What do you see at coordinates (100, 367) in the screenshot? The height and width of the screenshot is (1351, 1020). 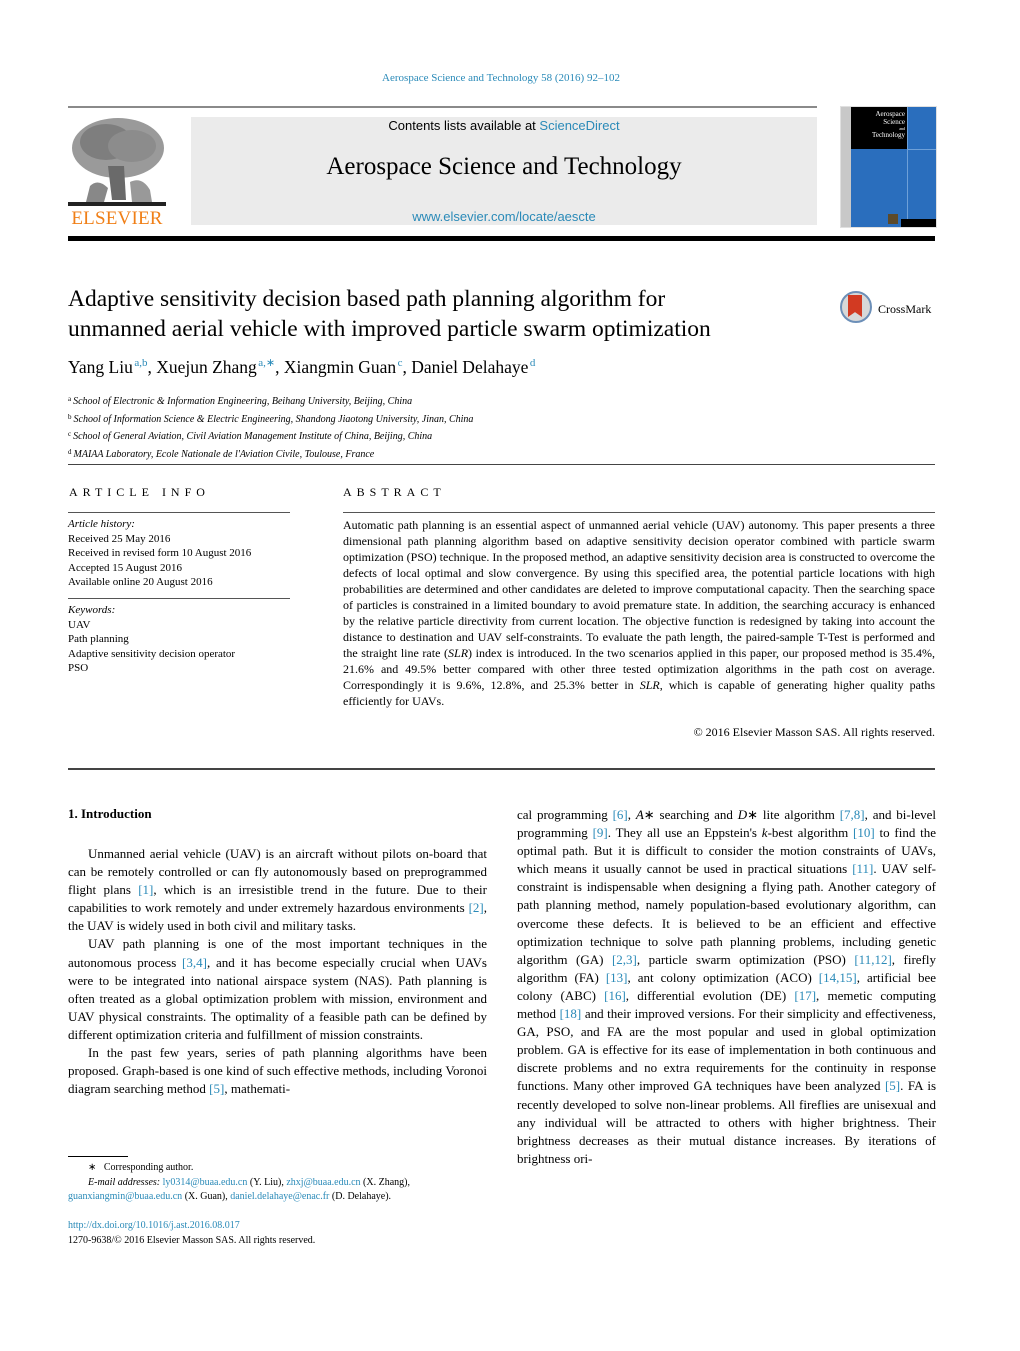 I see `author-name: Yang Liu` at bounding box center [100, 367].